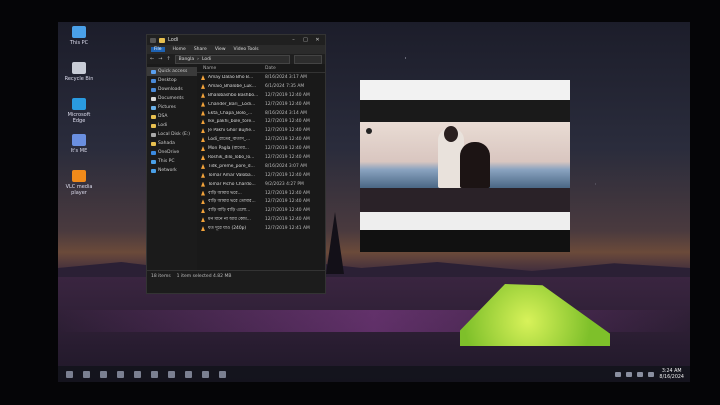  What do you see at coordinates (172, 71) in the screenshot?
I see `sidebar-item-0: Quick access` at bounding box center [172, 71].